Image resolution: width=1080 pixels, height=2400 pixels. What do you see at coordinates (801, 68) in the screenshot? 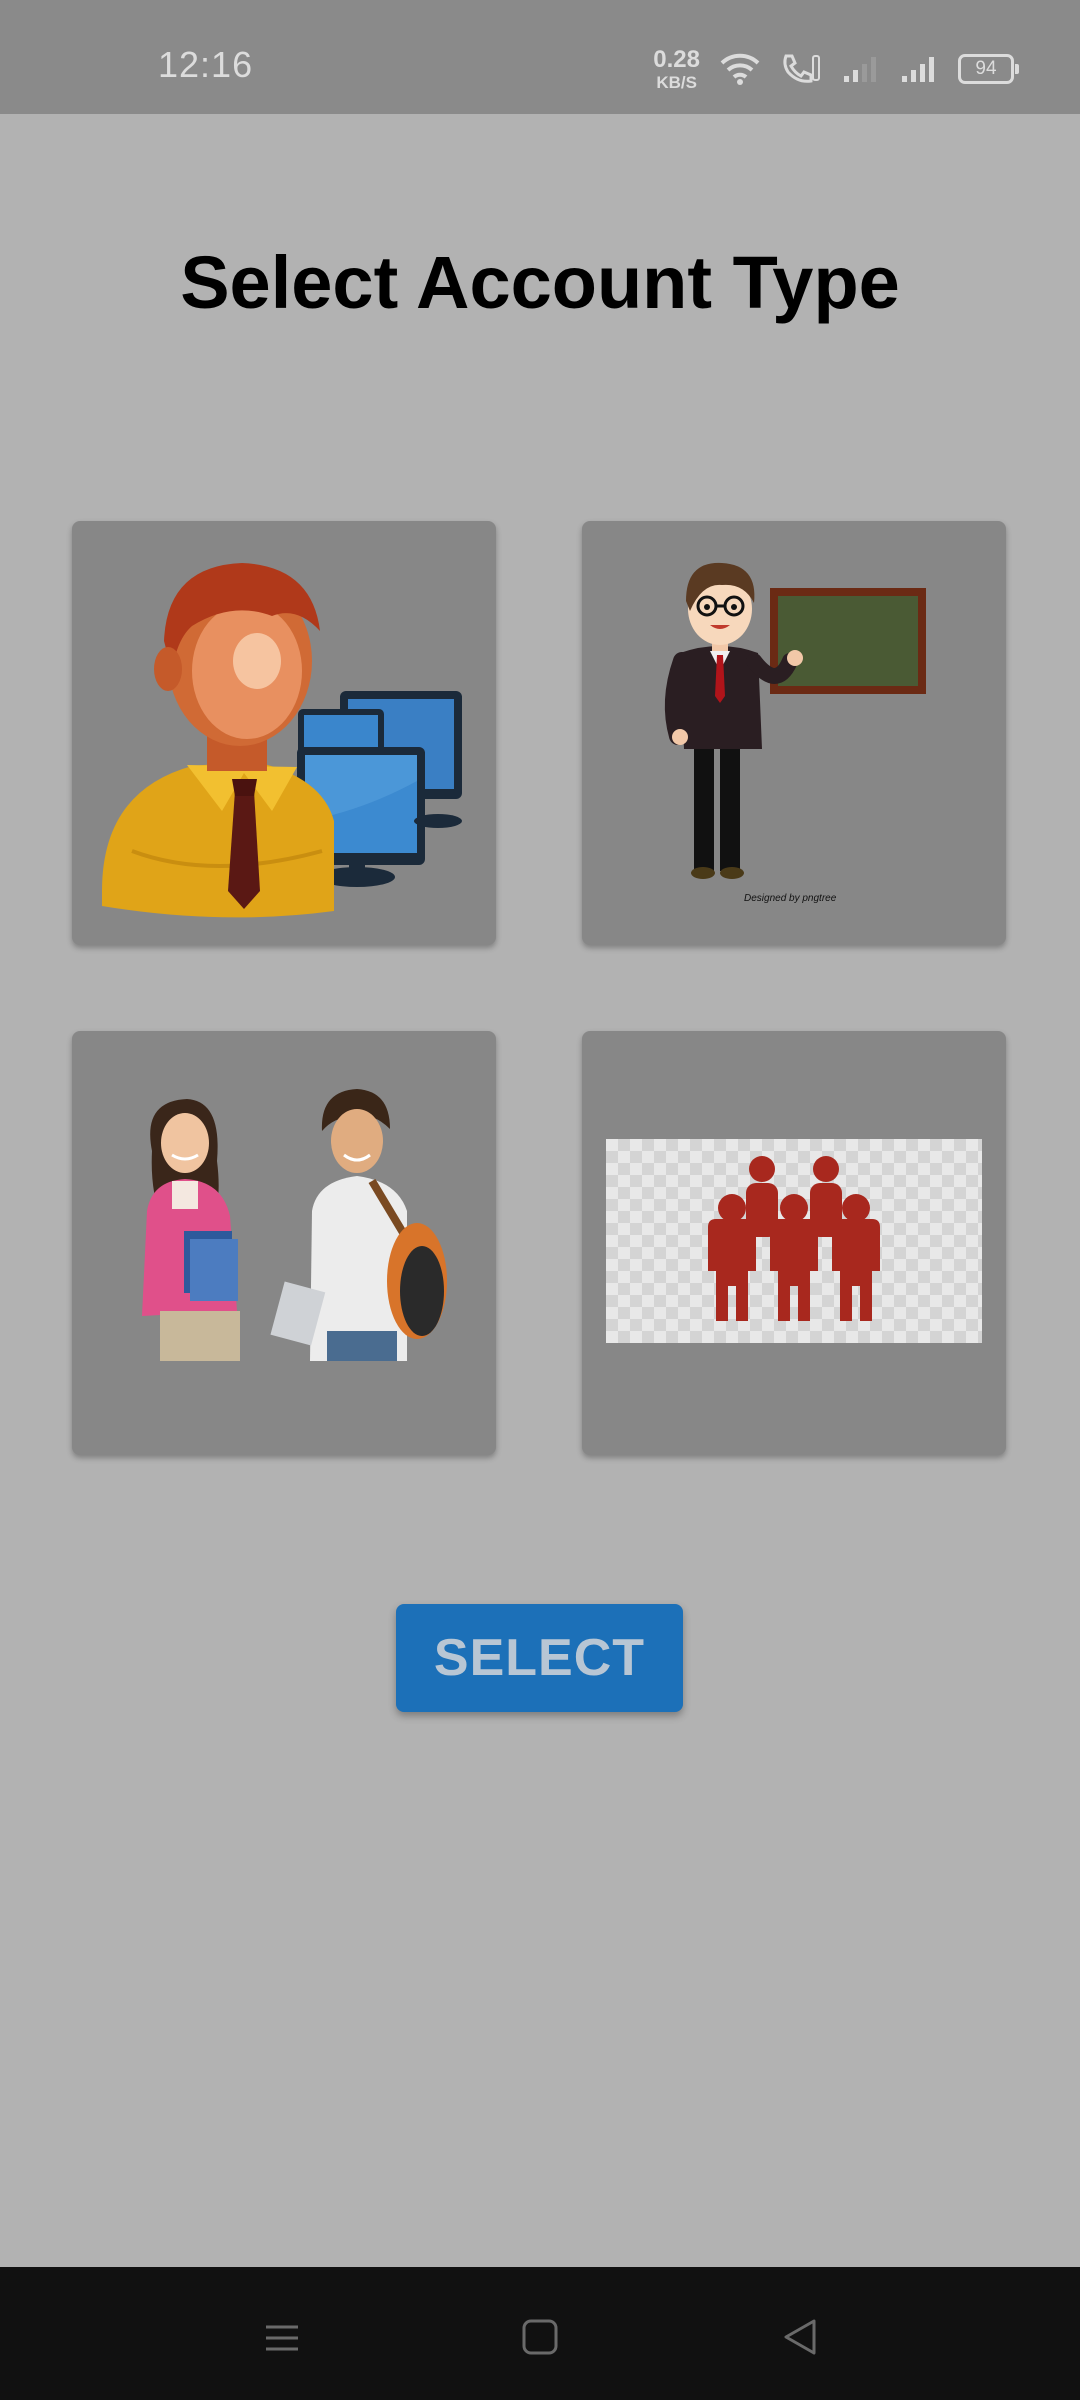
I see `volte-call-icon` at bounding box center [801, 68].